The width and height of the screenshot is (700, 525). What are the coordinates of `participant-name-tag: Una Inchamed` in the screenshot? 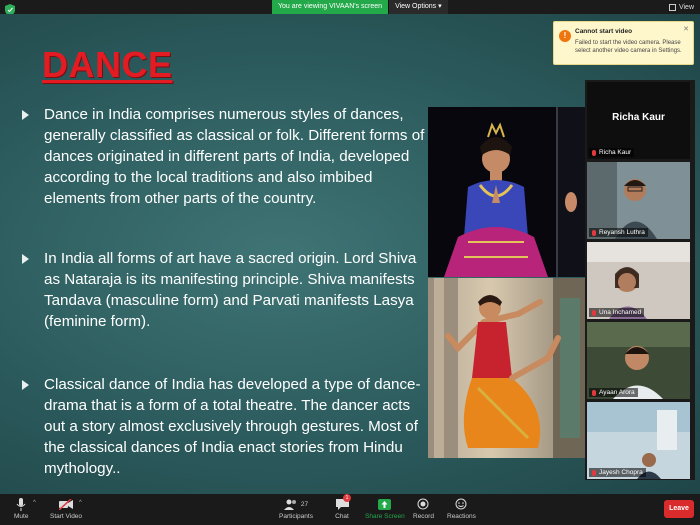 It's located at (617, 312).